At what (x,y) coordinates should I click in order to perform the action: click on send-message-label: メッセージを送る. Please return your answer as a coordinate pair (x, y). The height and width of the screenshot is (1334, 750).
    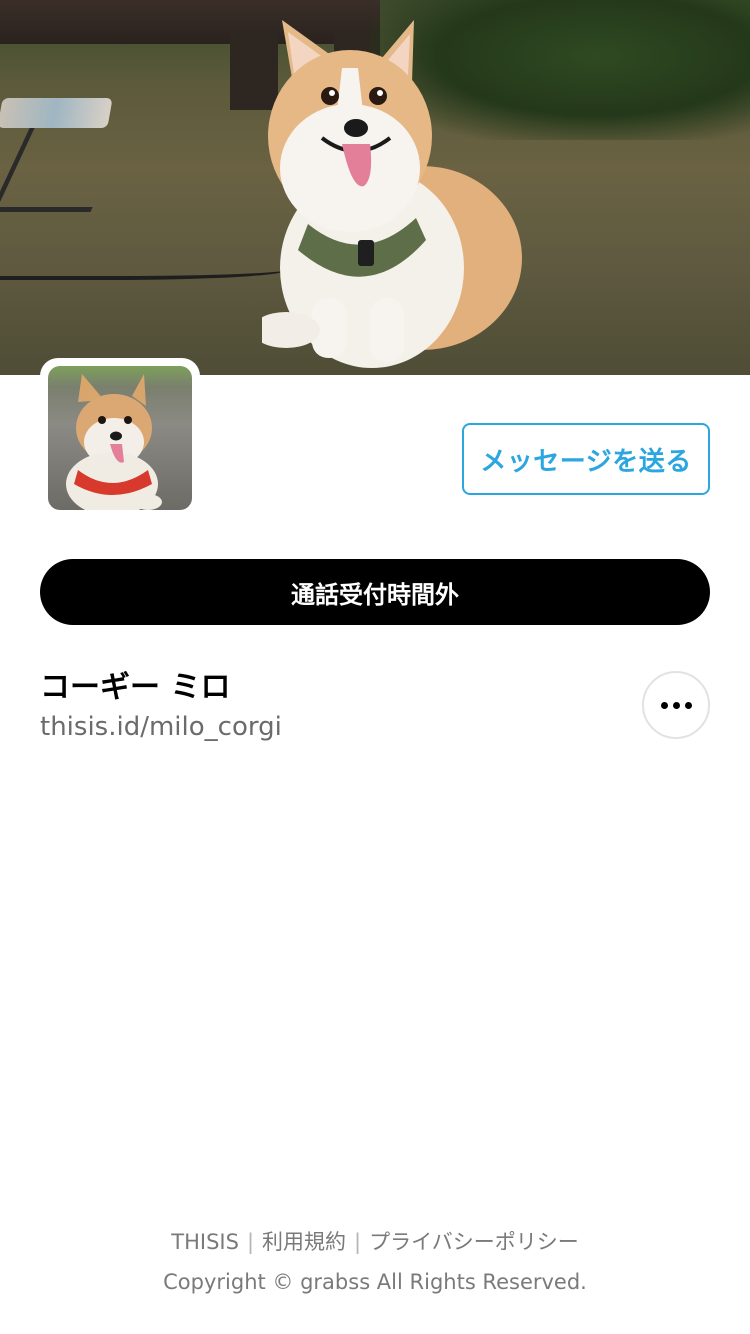
    Looking at the image, I should click on (586, 461).